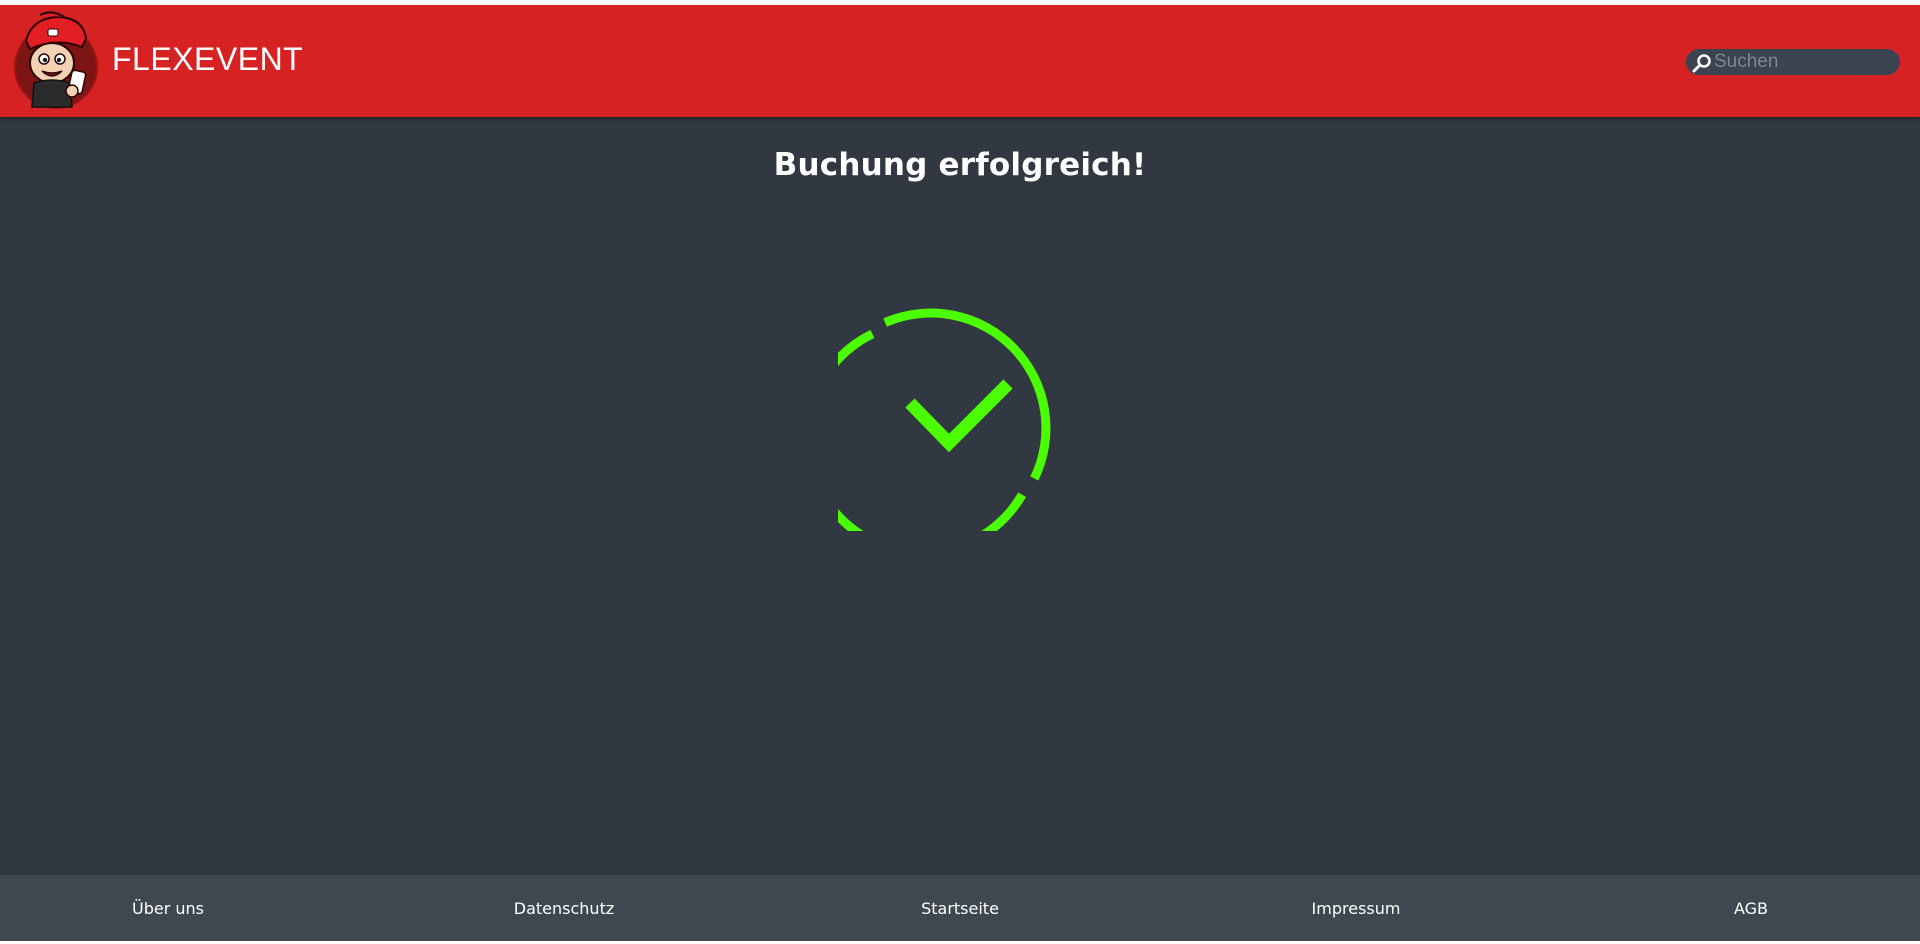  I want to click on site-header: FLEXEVENT, so click(960, 61).